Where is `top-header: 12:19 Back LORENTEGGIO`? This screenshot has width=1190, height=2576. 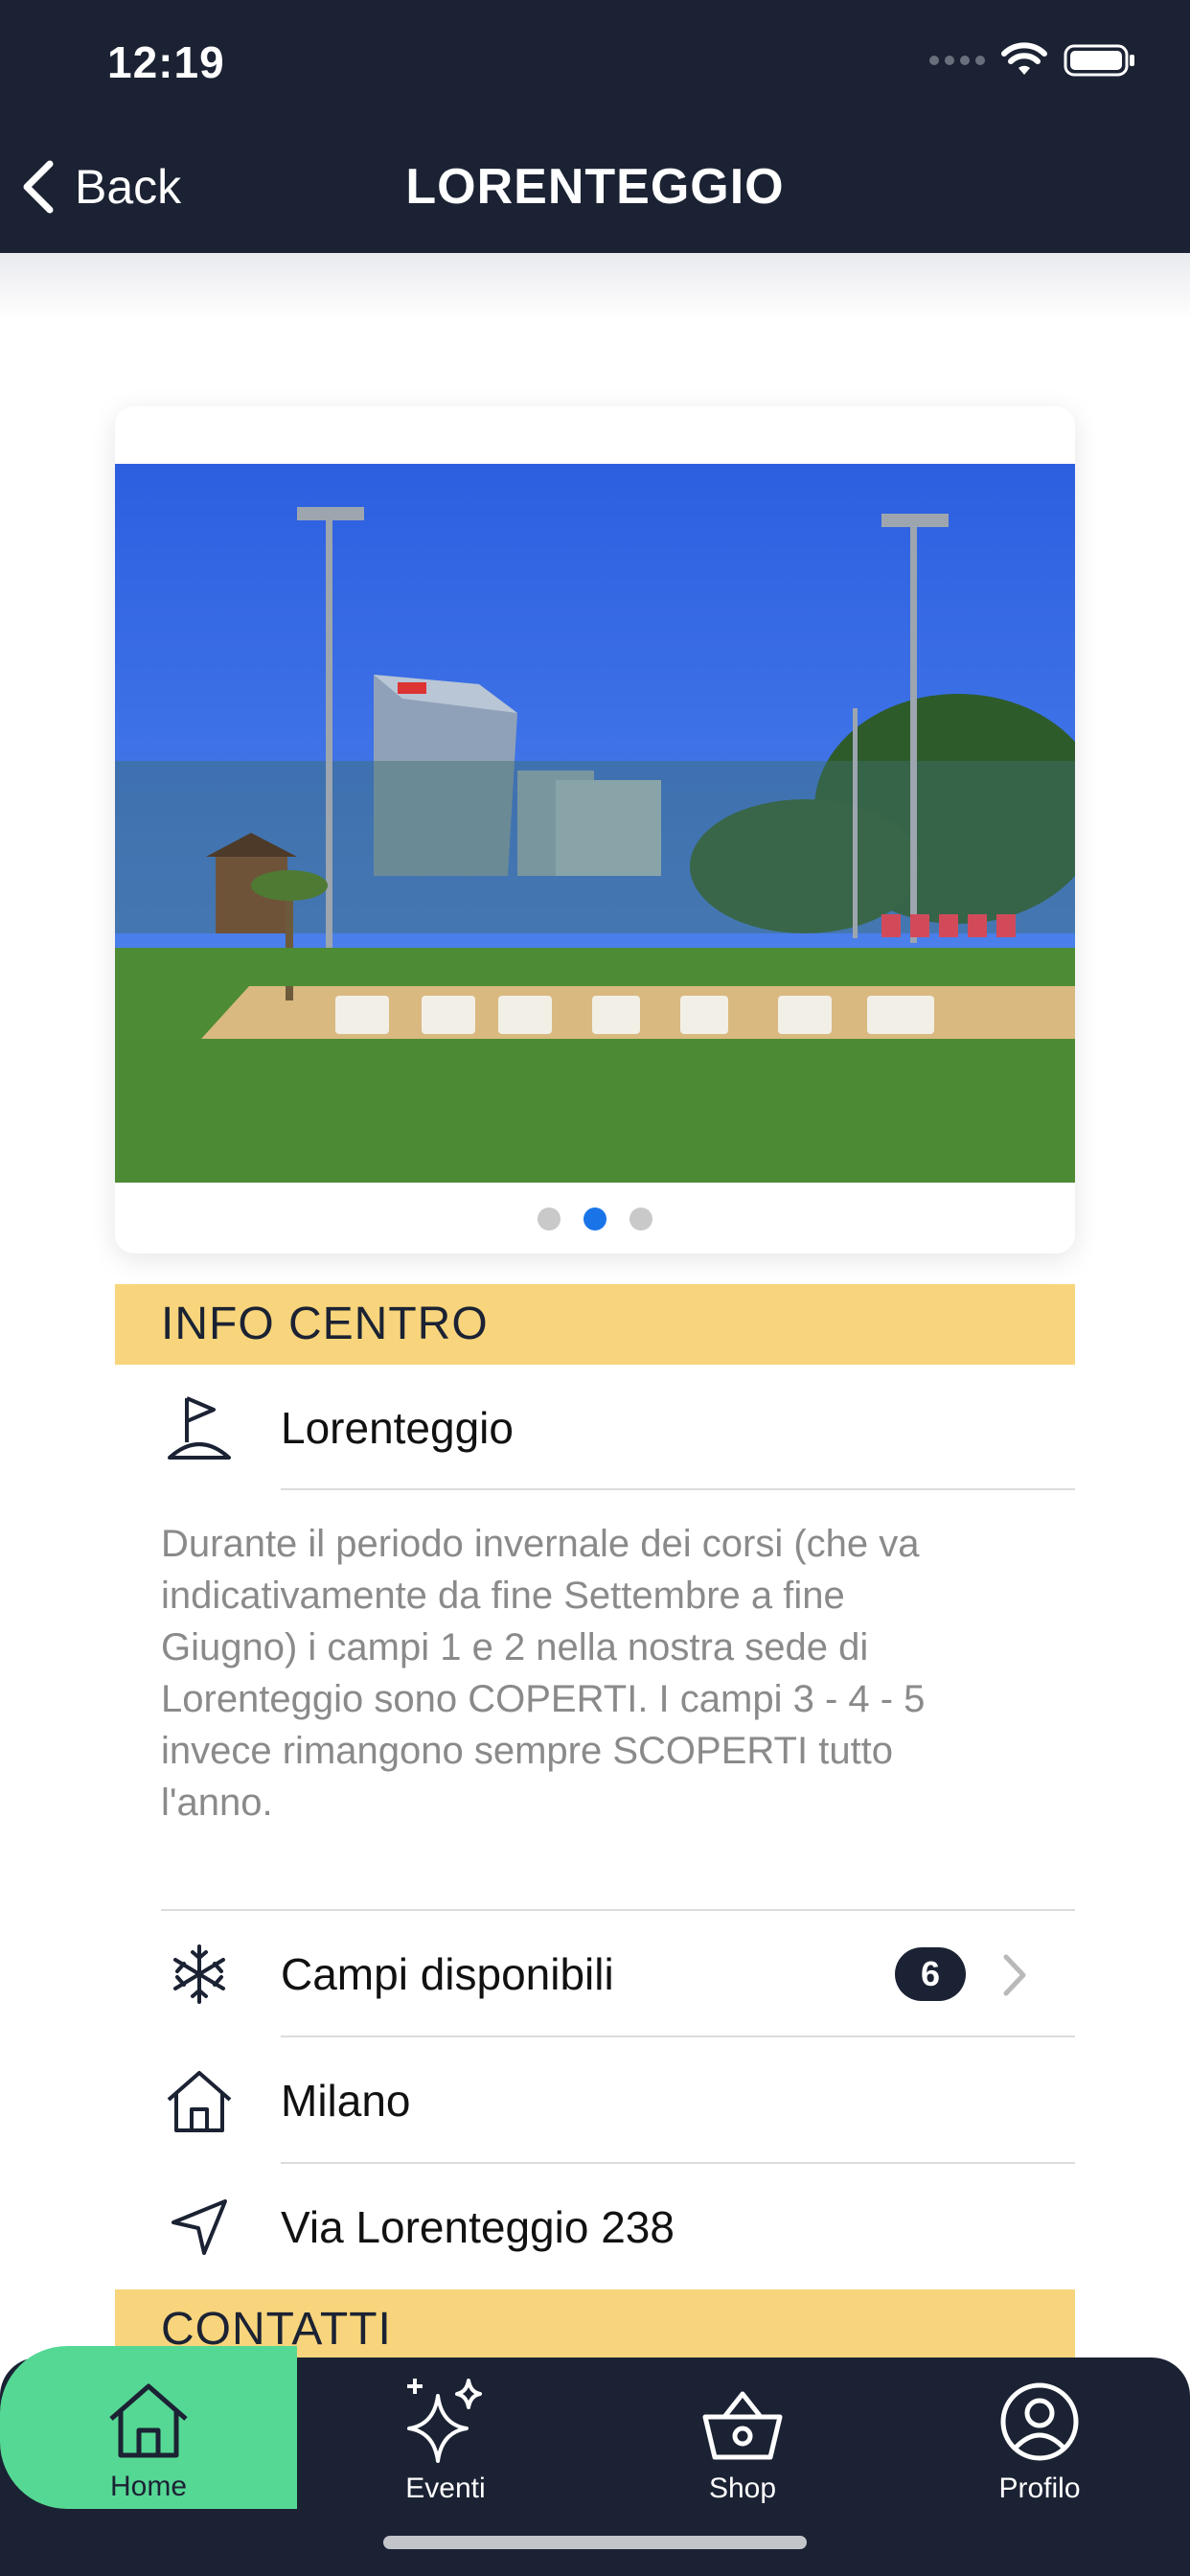 top-header: 12:19 Back LORENTEGGIO is located at coordinates (595, 126).